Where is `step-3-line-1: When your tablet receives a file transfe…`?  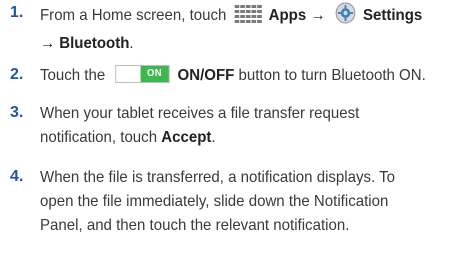 step-3-line-1: When your tablet receives a file transfe… is located at coordinates (200, 113).